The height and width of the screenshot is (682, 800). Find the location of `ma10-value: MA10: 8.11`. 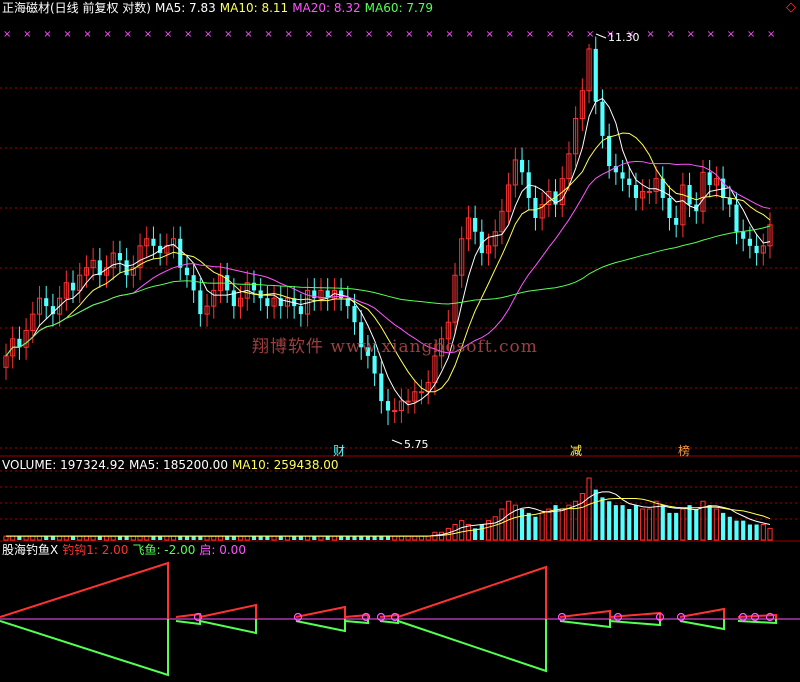

ma10-value: MA10: 8.11 is located at coordinates (254, 8).